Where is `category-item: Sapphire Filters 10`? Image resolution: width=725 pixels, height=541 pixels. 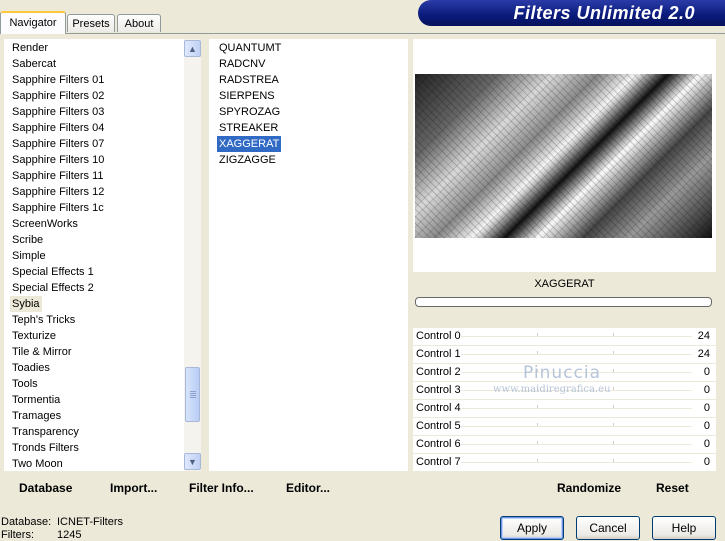 category-item: Sapphire Filters 10 is located at coordinates (58, 160).